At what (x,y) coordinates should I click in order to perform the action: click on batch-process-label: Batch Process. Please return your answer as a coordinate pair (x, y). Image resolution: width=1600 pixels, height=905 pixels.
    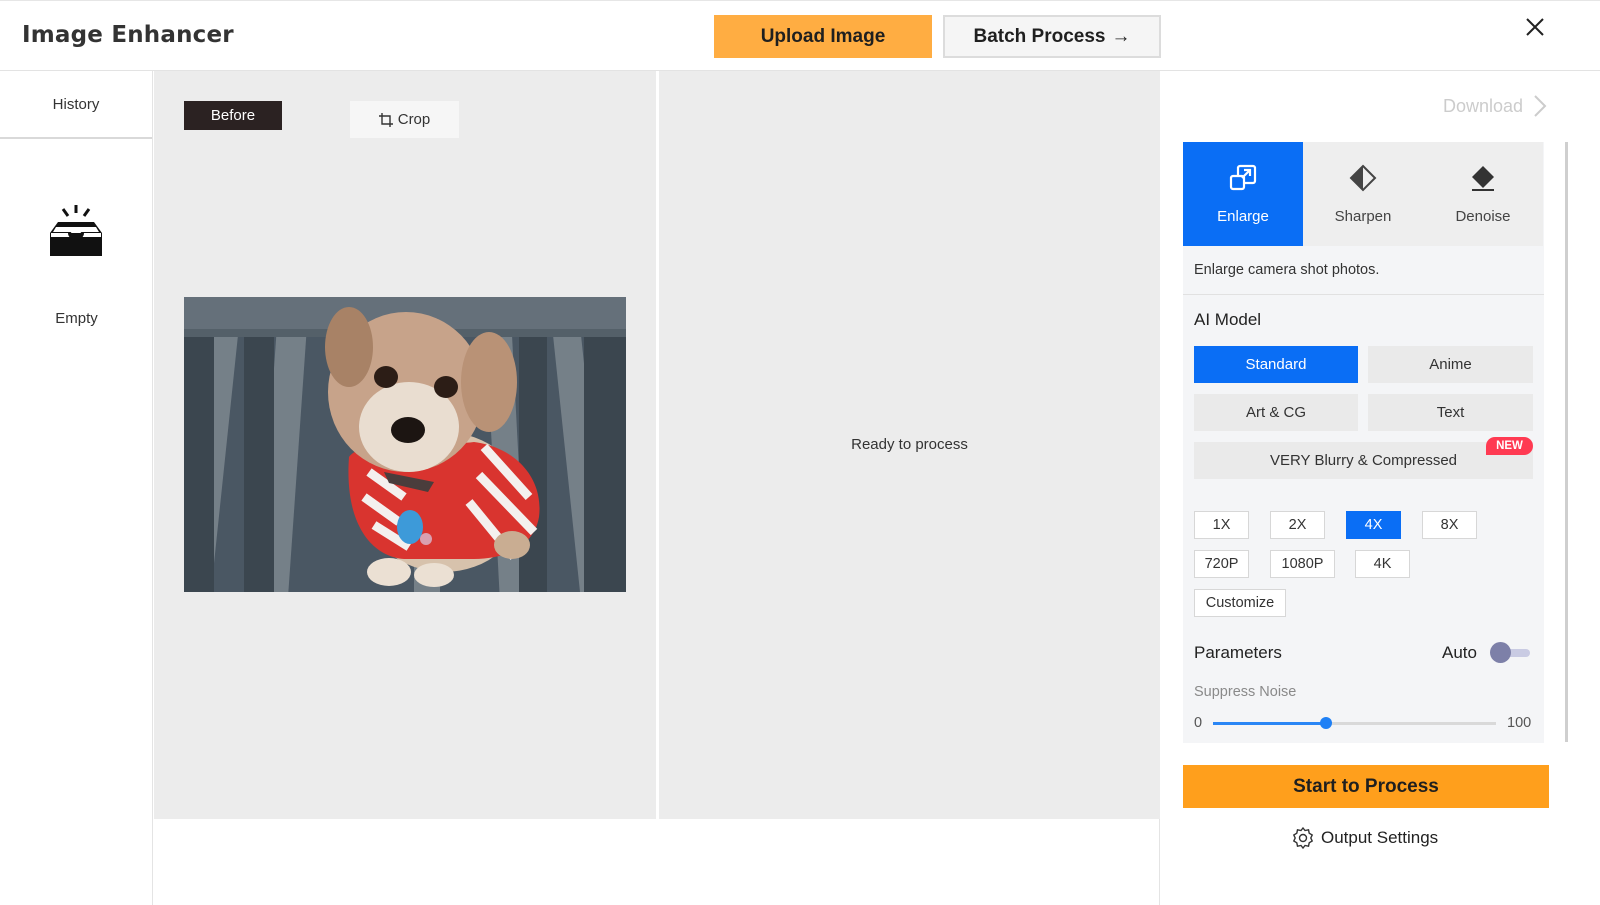
    Looking at the image, I should click on (1039, 36).